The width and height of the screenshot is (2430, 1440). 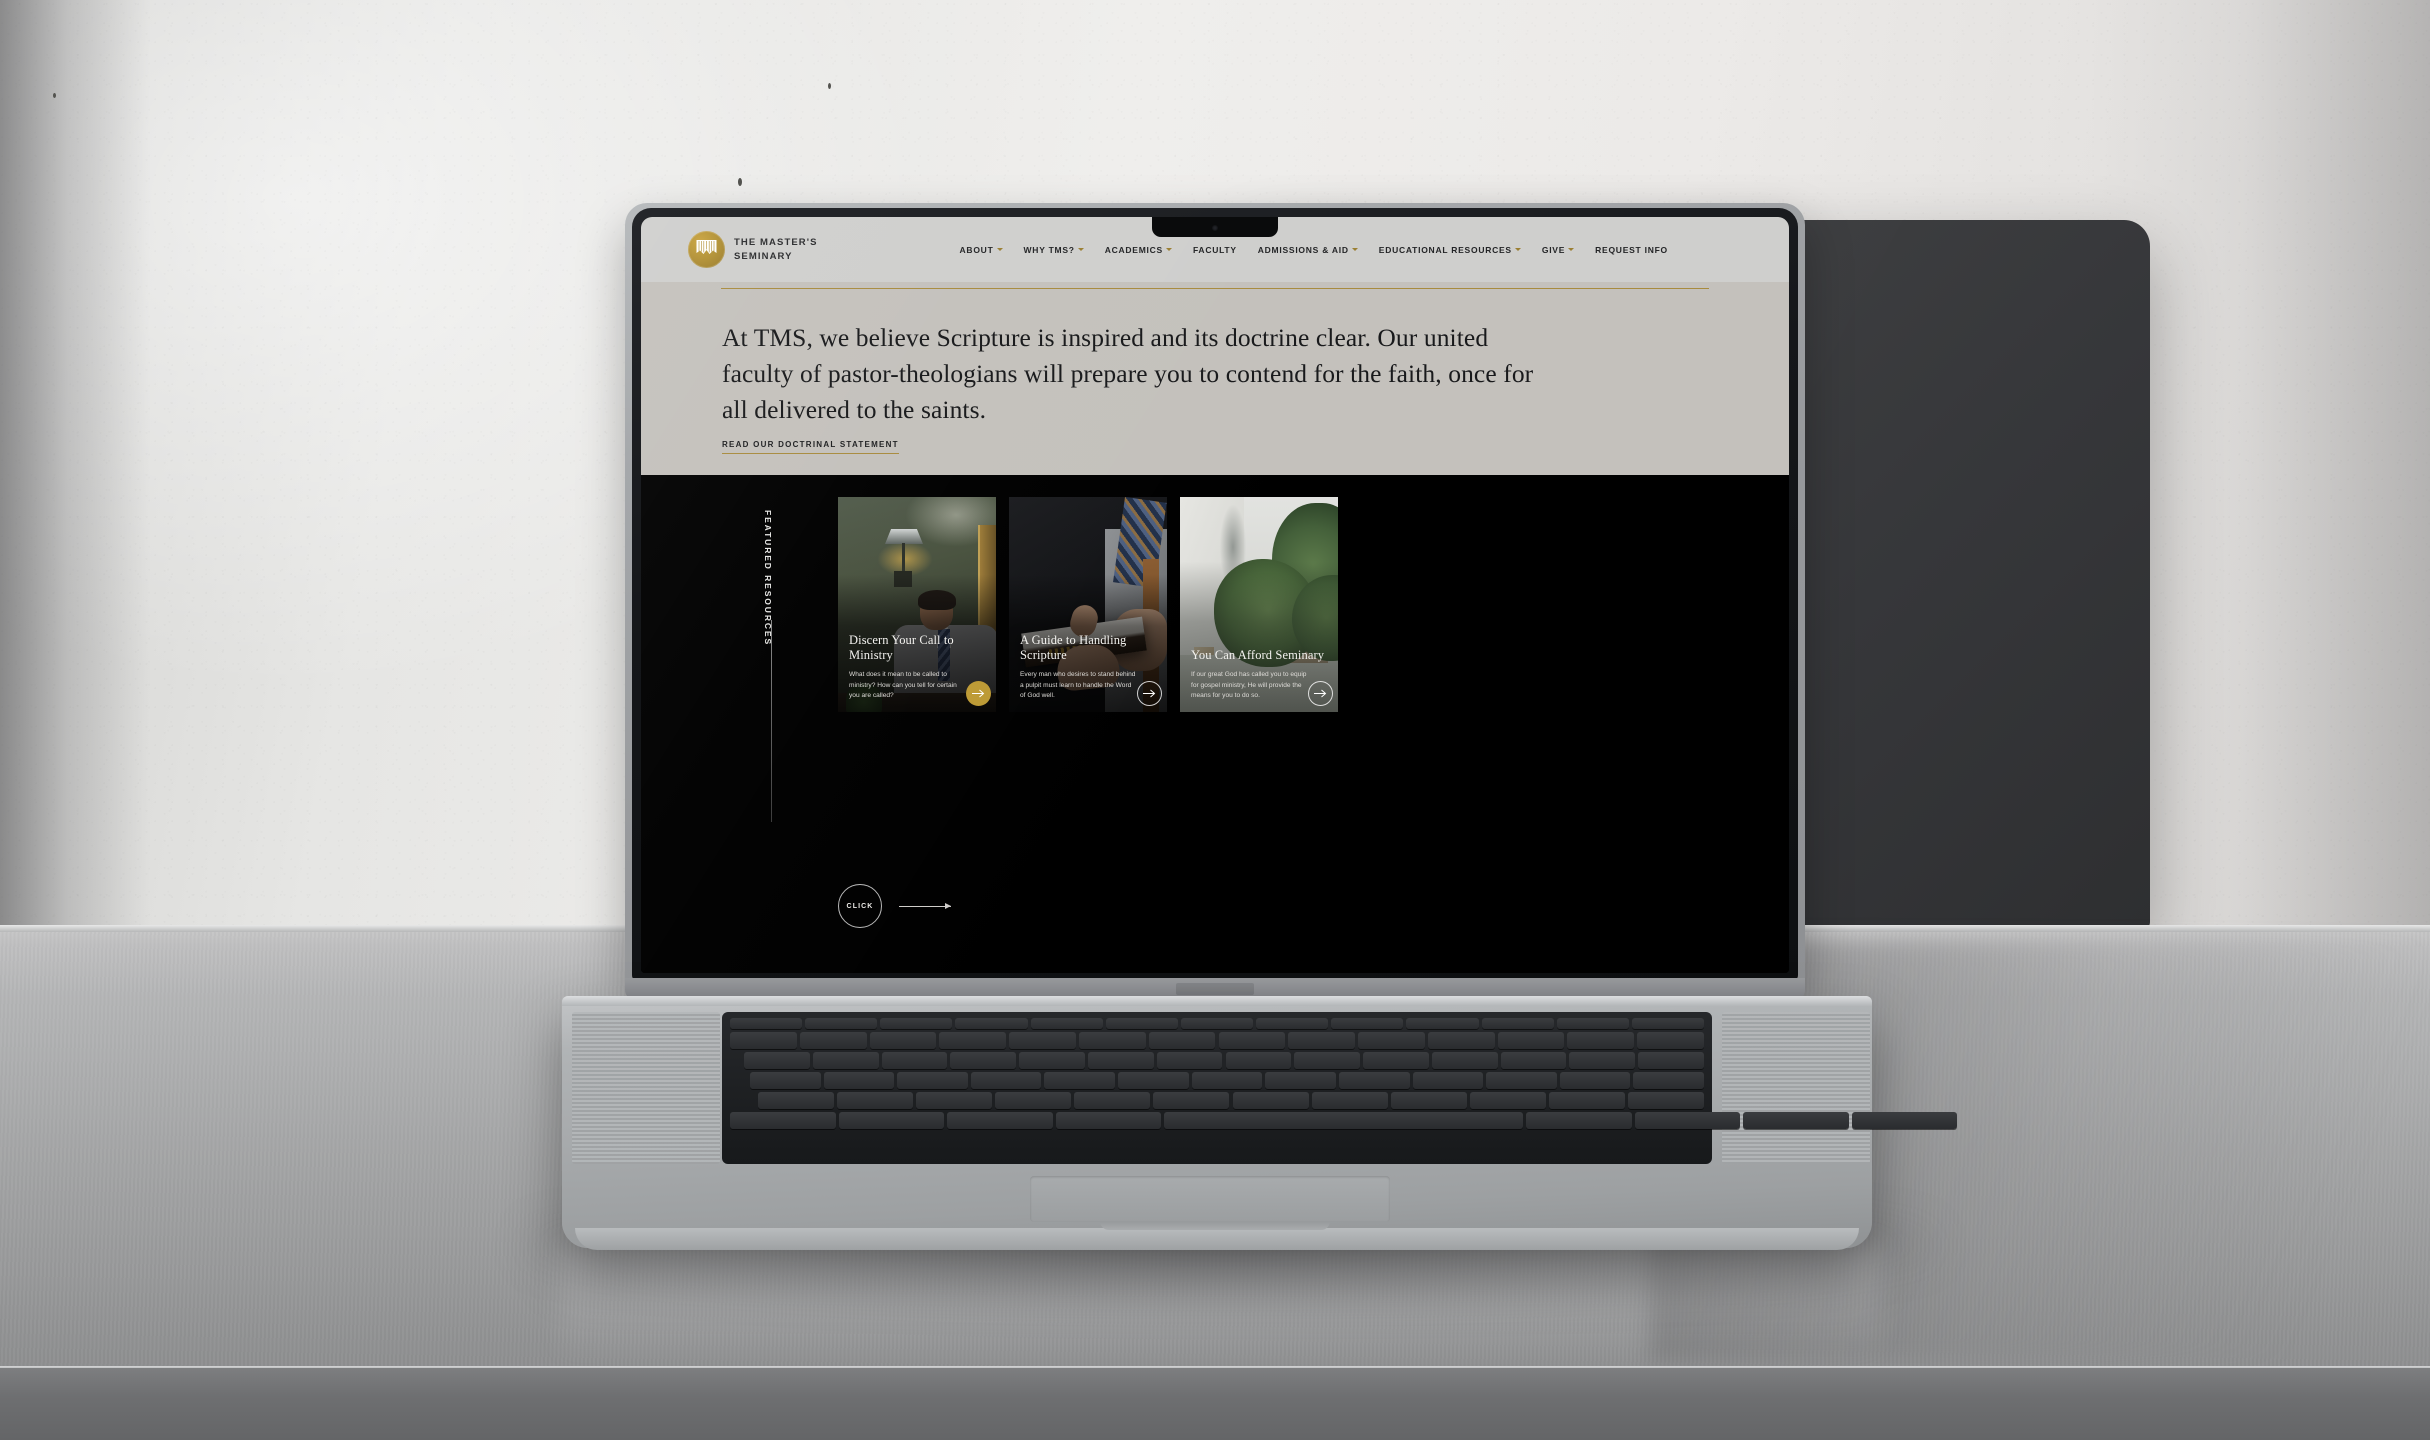 I want to click on carousel-click-button: CLICK, so click(x=860, y=906).